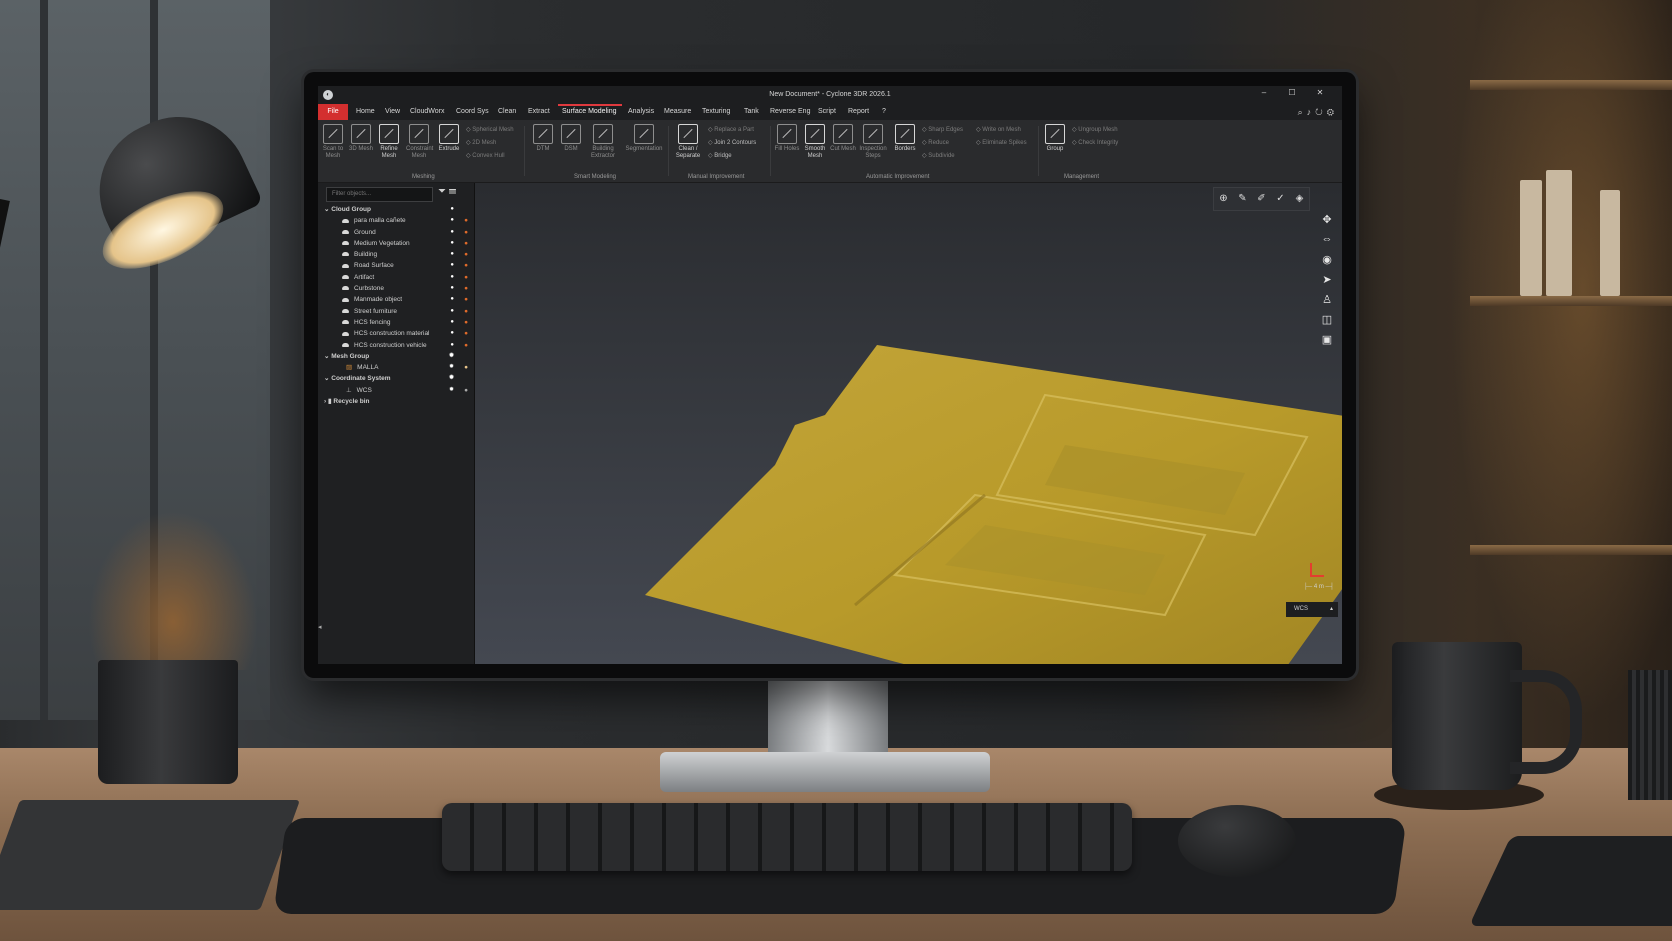  I want to click on tree-item: para malla cañete ● ●, so click(399, 220).